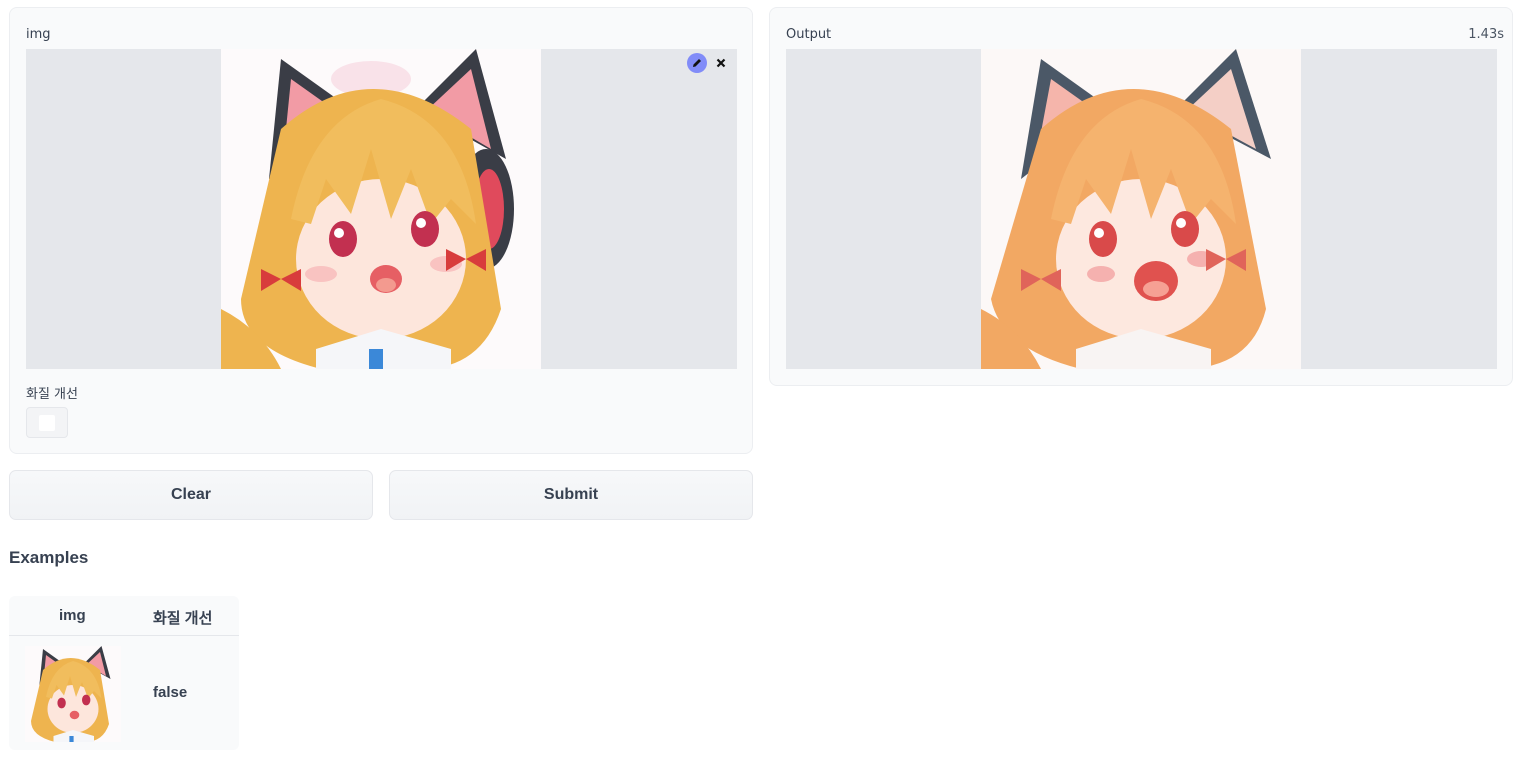 This screenshot has width=1520, height=761. Describe the element at coordinates (124, 693) in the screenshot. I see `examples-row: false` at that location.